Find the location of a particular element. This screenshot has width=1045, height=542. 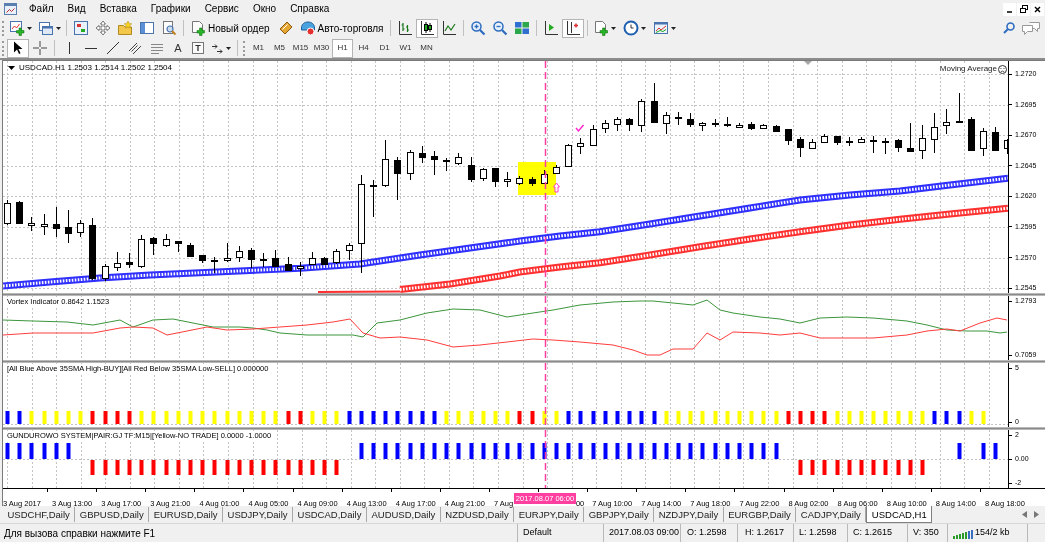

bar-chart-icon is located at coordinates (404, 28).